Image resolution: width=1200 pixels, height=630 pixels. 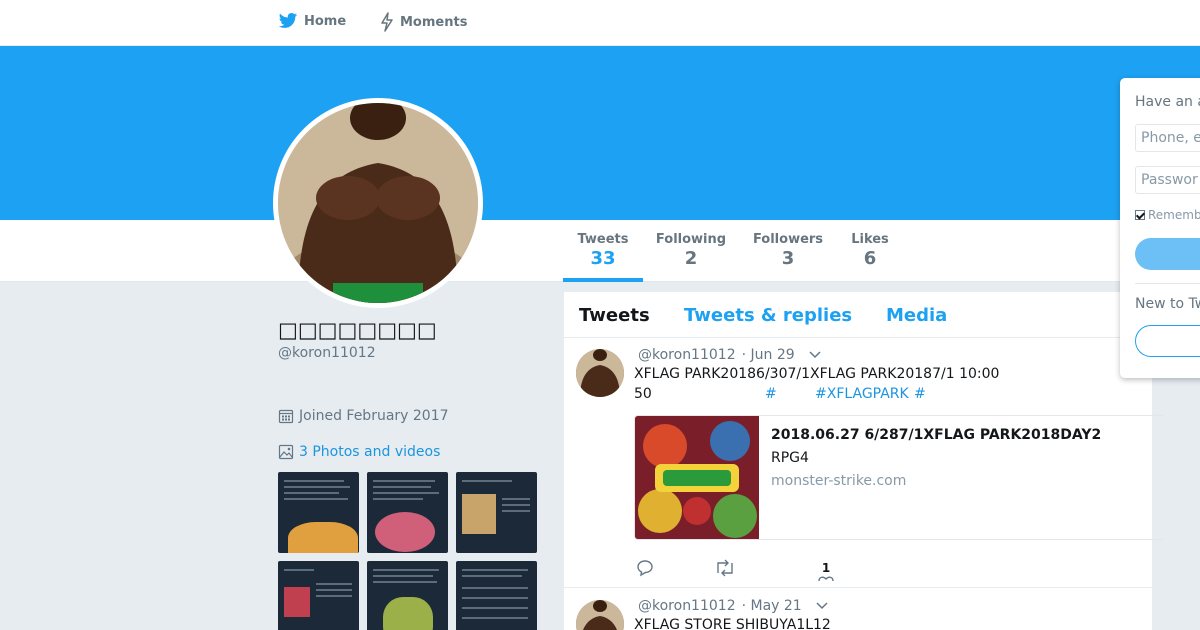 What do you see at coordinates (1167, 304) in the screenshot?
I see `new-to-twitter-label: New to Tw` at bounding box center [1167, 304].